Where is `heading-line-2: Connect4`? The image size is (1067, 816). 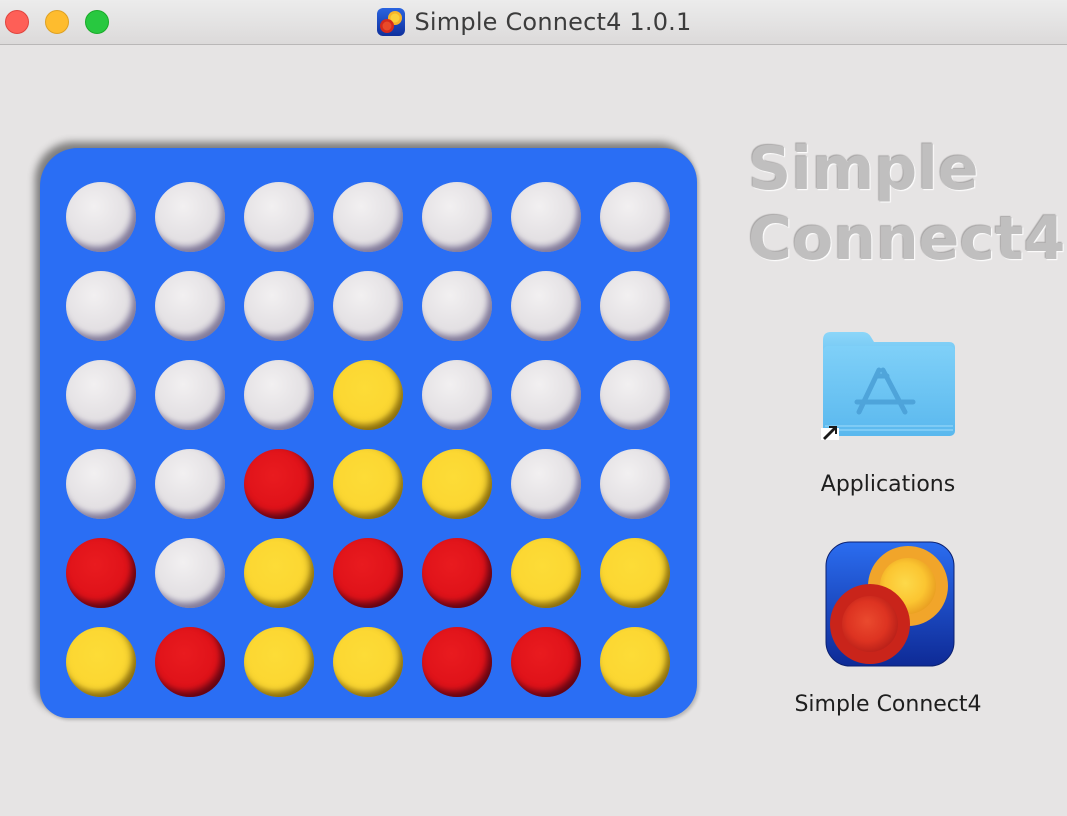 heading-line-2: Connect4 is located at coordinates (907, 239).